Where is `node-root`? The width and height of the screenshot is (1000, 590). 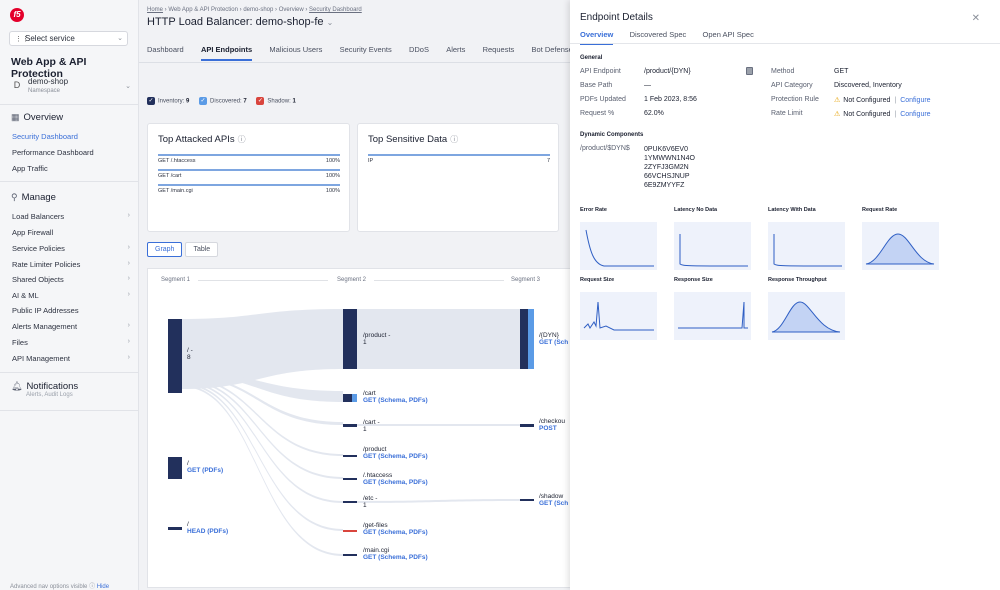
node-root is located at coordinates (175, 356).